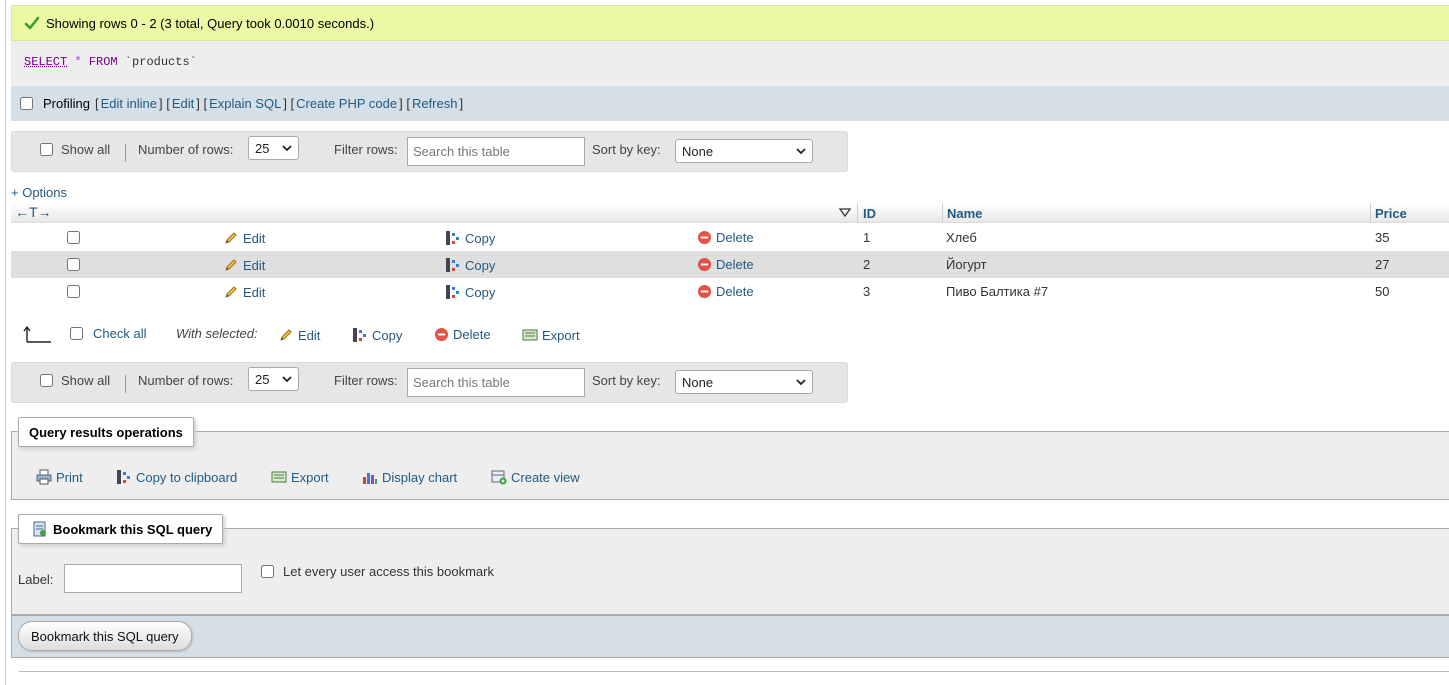  I want to click on cell-id: 2, so click(866, 264).